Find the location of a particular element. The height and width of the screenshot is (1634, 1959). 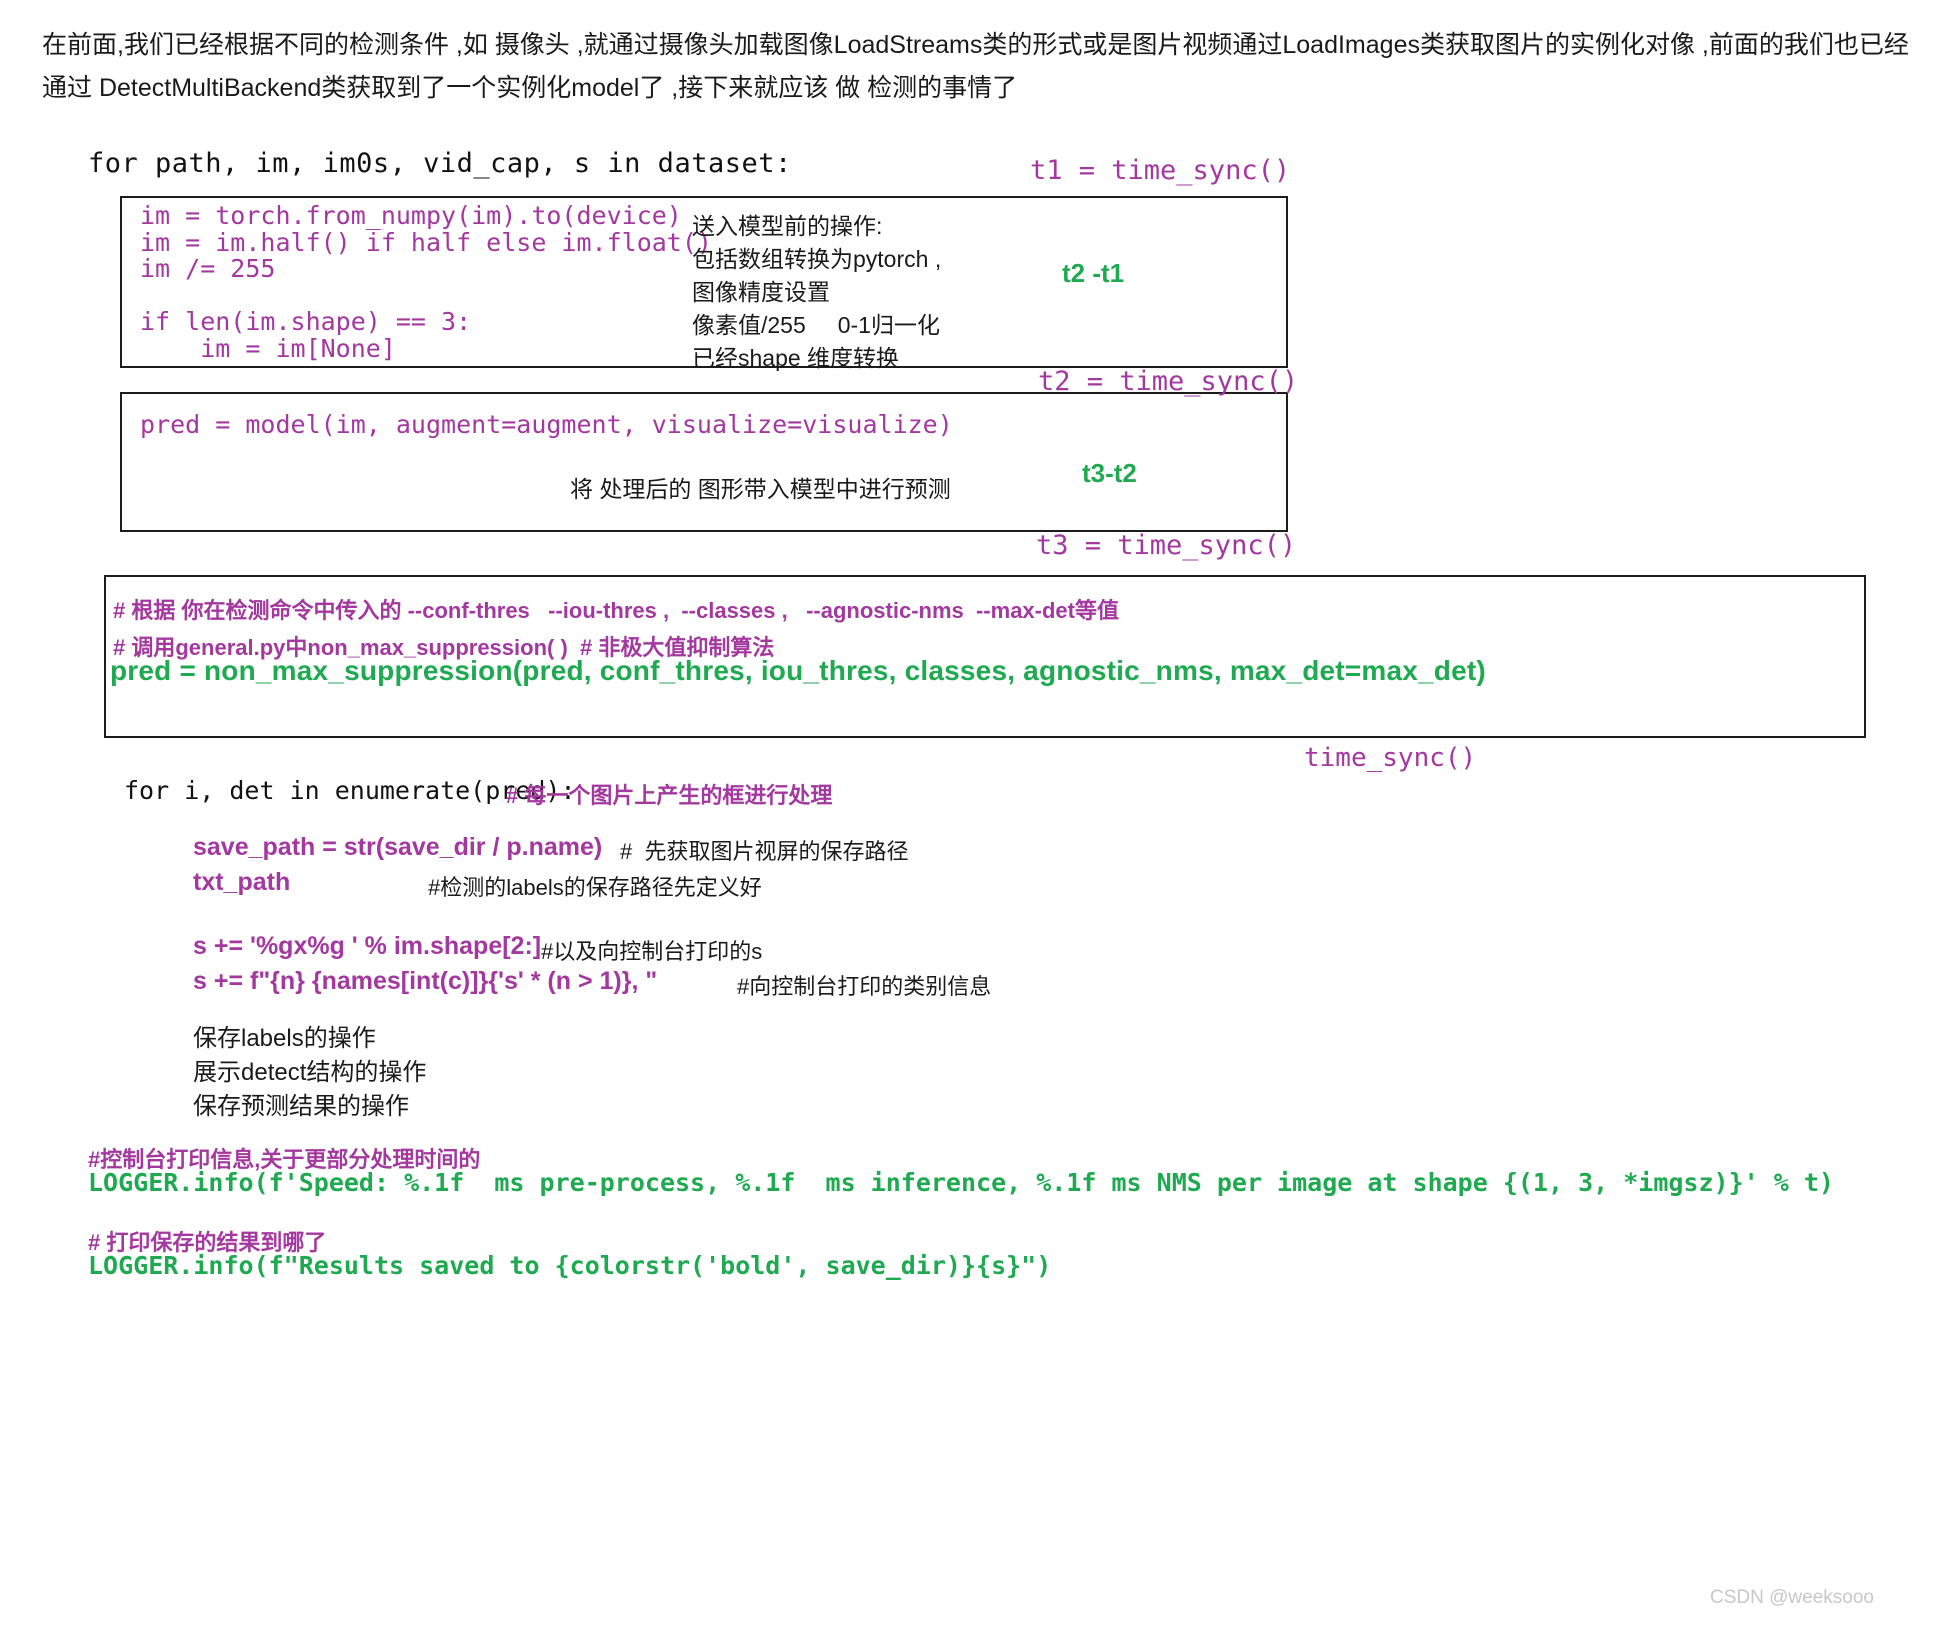

timer-t2-label: t2 = time_sync() is located at coordinates (1168, 381).